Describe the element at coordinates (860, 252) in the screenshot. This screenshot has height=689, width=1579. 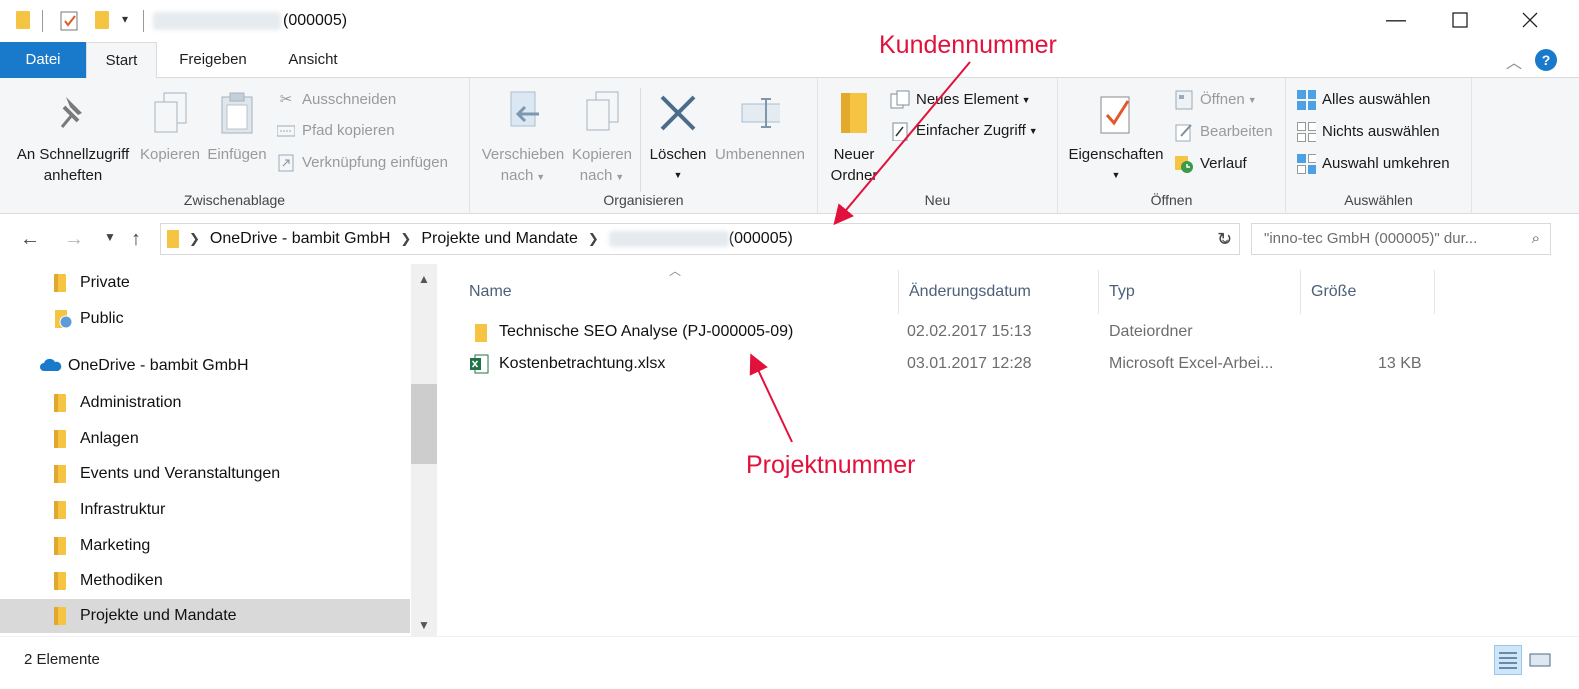
I see `annotation-arrows` at that location.